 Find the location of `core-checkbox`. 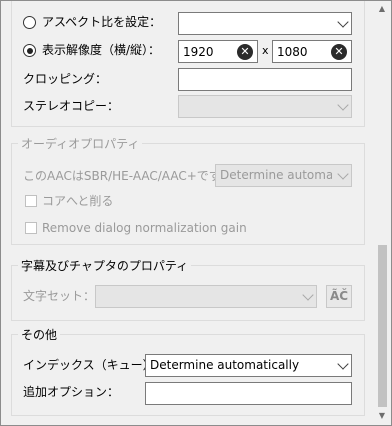

core-checkbox is located at coordinates (31, 201).